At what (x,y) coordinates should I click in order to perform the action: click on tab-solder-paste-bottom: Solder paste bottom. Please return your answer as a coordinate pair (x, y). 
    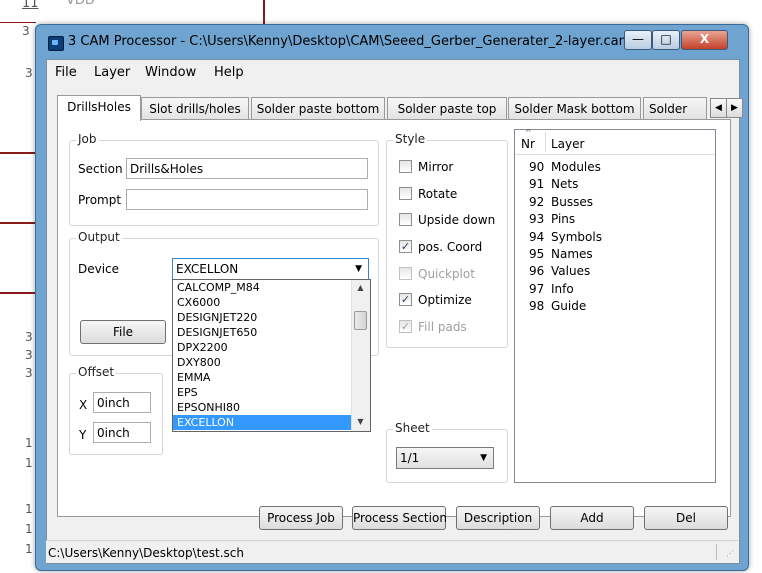
    Looking at the image, I should click on (318, 108).